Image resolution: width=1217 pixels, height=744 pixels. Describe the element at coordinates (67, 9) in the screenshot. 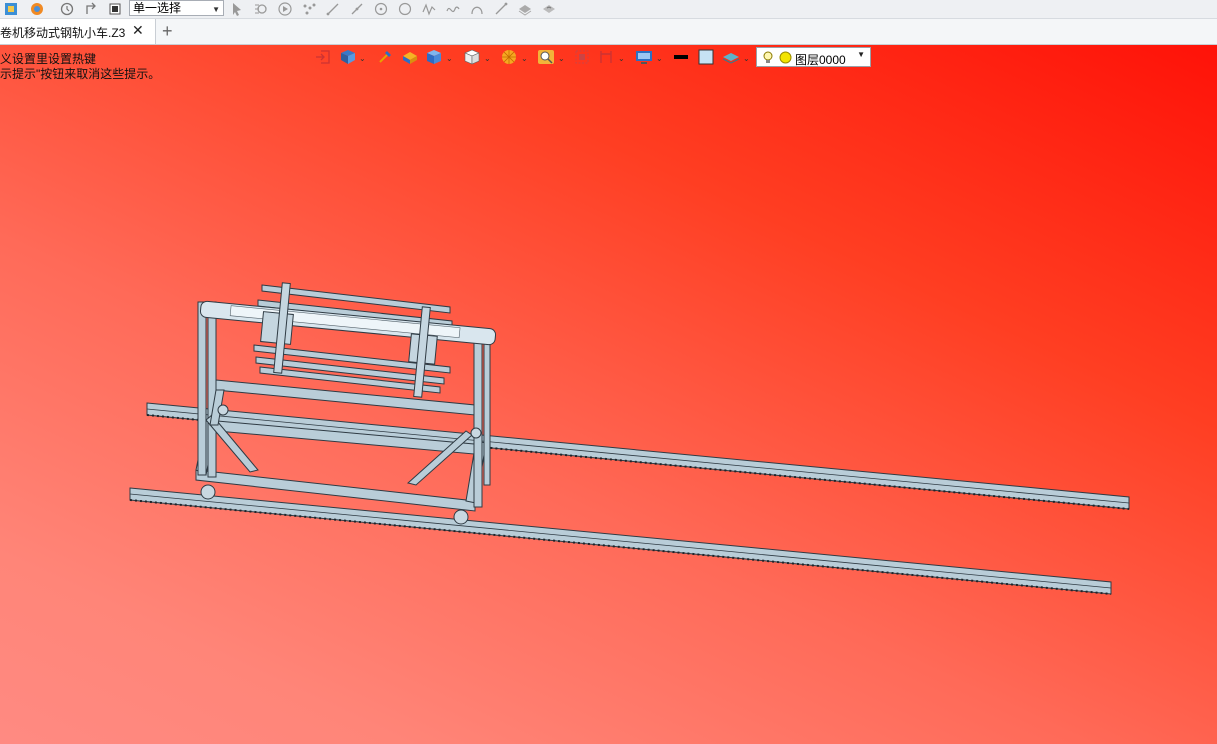

I see `history-icon` at that location.